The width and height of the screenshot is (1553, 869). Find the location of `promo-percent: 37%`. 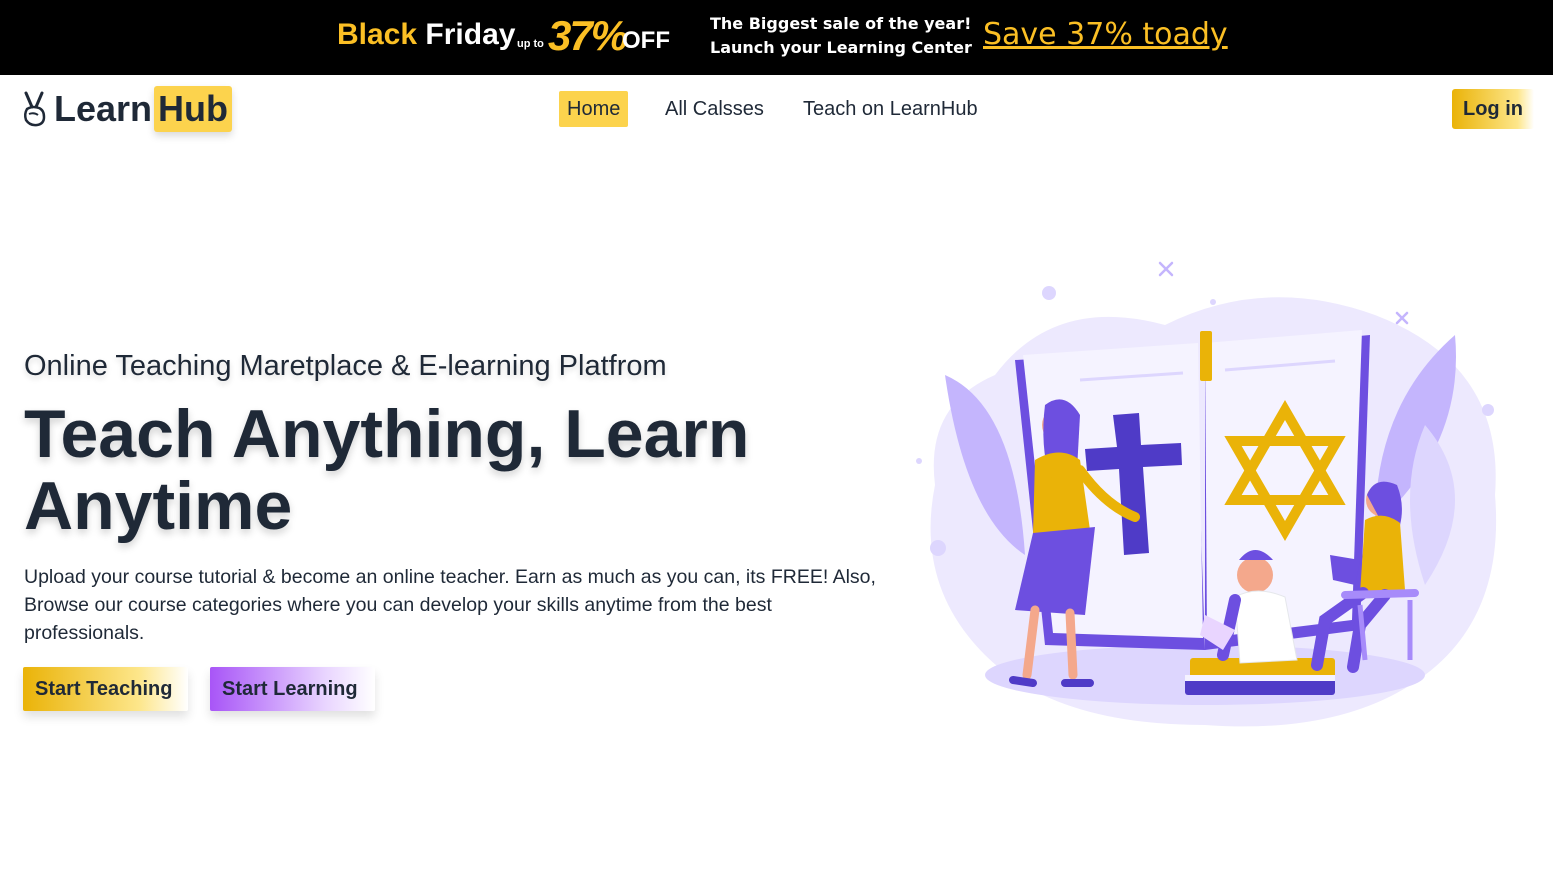

promo-percent: 37% is located at coordinates (588, 35).